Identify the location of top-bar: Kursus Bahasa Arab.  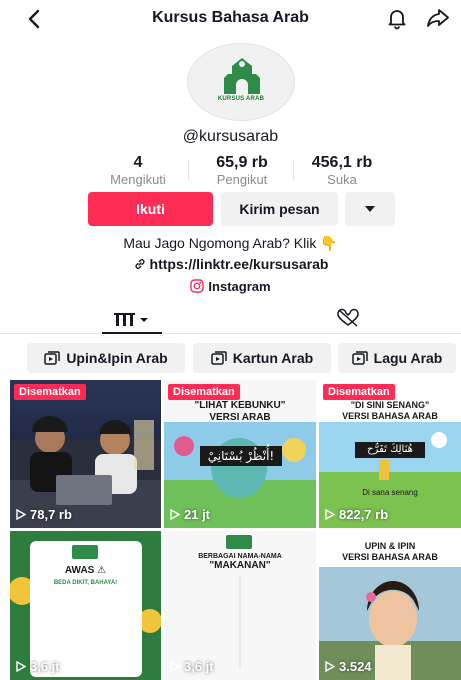
(230, 19).